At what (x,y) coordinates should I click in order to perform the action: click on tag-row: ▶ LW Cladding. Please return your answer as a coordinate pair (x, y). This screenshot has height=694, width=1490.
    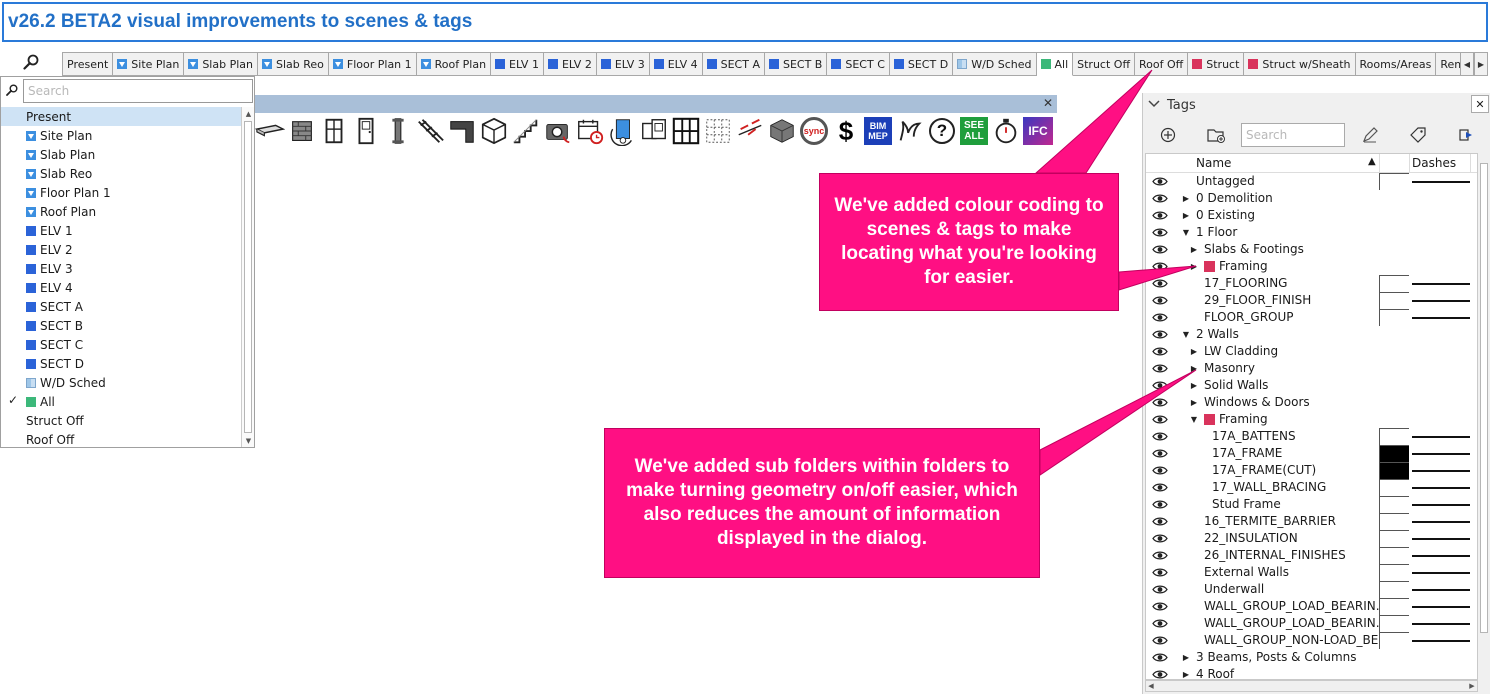
    Looking at the image, I should click on (1311, 351).